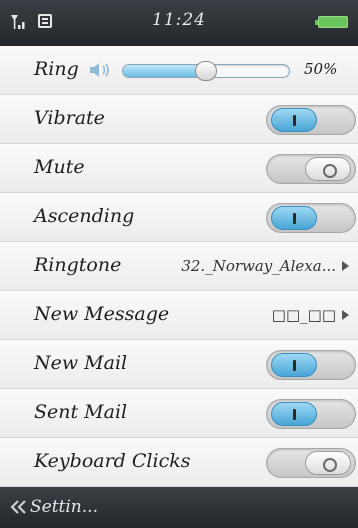  Describe the element at coordinates (69, 118) in the screenshot. I see `vibrate-label: Vibrate` at that location.